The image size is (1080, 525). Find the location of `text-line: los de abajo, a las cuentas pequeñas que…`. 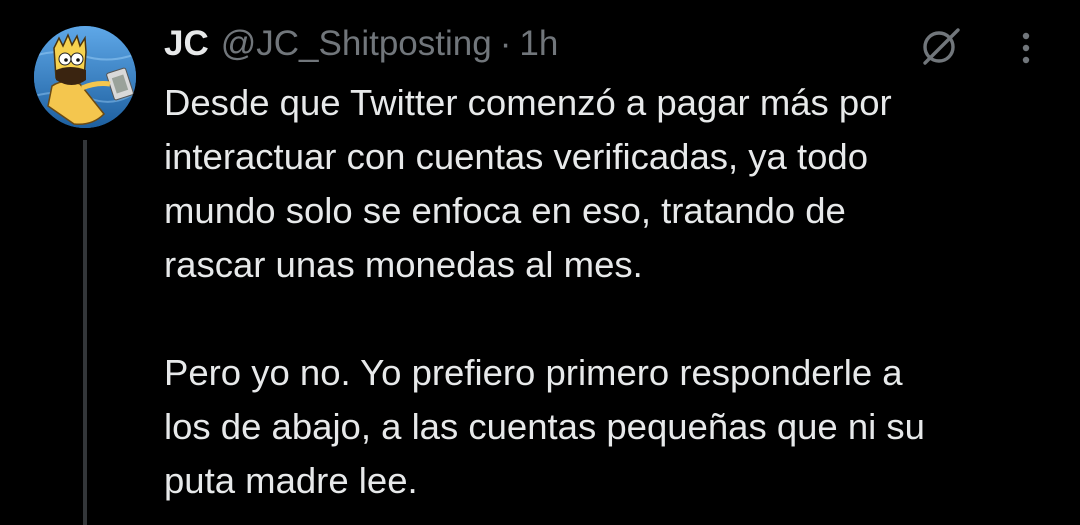

text-line: los de abajo, a las cuentas pequeñas que… is located at coordinates (544, 426).